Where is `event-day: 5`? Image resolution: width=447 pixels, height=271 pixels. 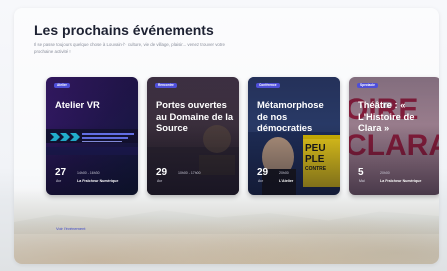 event-day: 5 is located at coordinates (361, 172).